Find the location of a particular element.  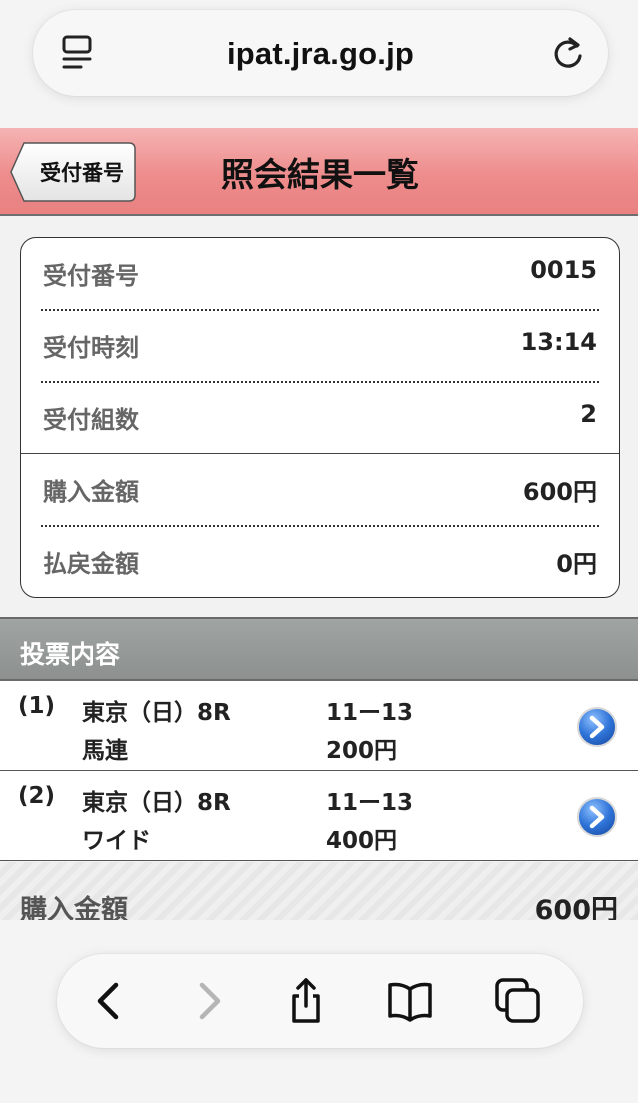

url-text: ipat.jra.go.jp is located at coordinates (320, 54).